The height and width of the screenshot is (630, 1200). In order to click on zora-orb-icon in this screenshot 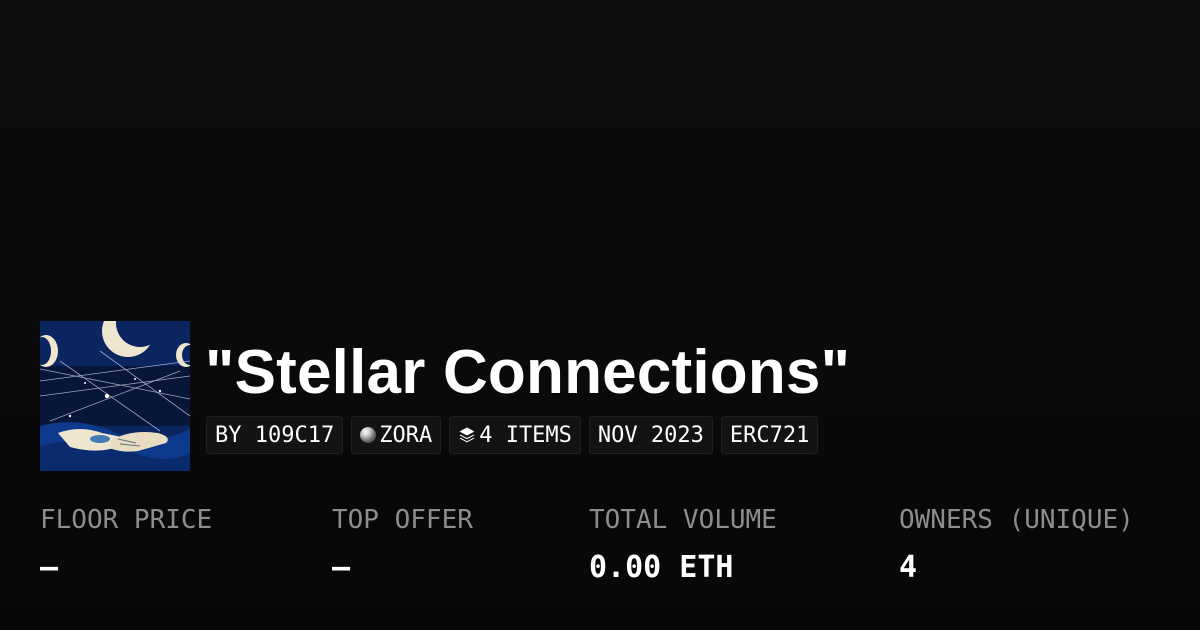, I will do `click(368, 435)`.